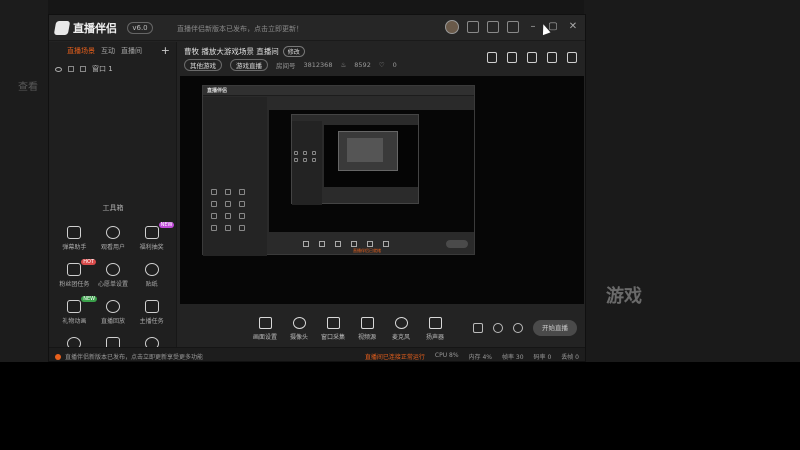 This screenshot has height=450, width=800. Describe the element at coordinates (555, 328) in the screenshot. I see `start-live-button: 开始直播` at that location.